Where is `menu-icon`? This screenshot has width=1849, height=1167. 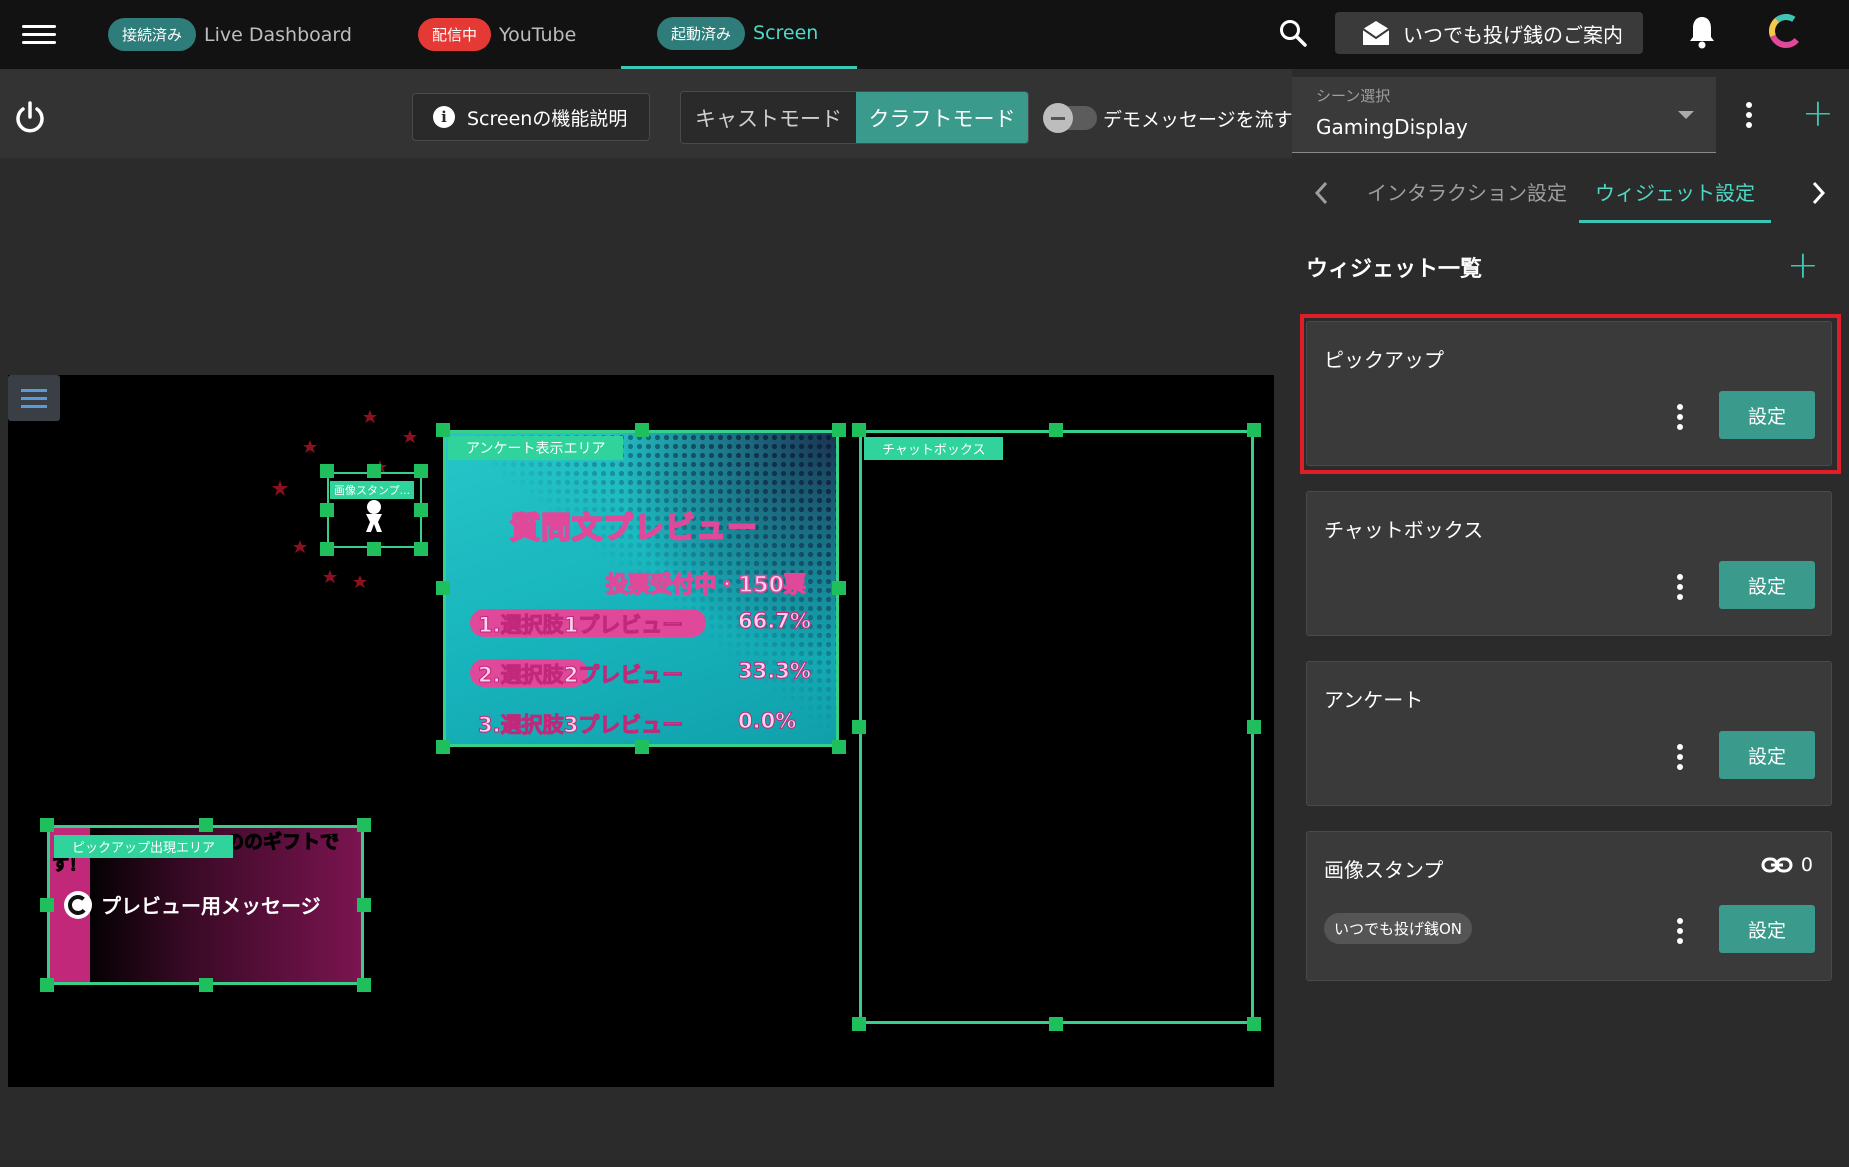 menu-icon is located at coordinates (39, 35).